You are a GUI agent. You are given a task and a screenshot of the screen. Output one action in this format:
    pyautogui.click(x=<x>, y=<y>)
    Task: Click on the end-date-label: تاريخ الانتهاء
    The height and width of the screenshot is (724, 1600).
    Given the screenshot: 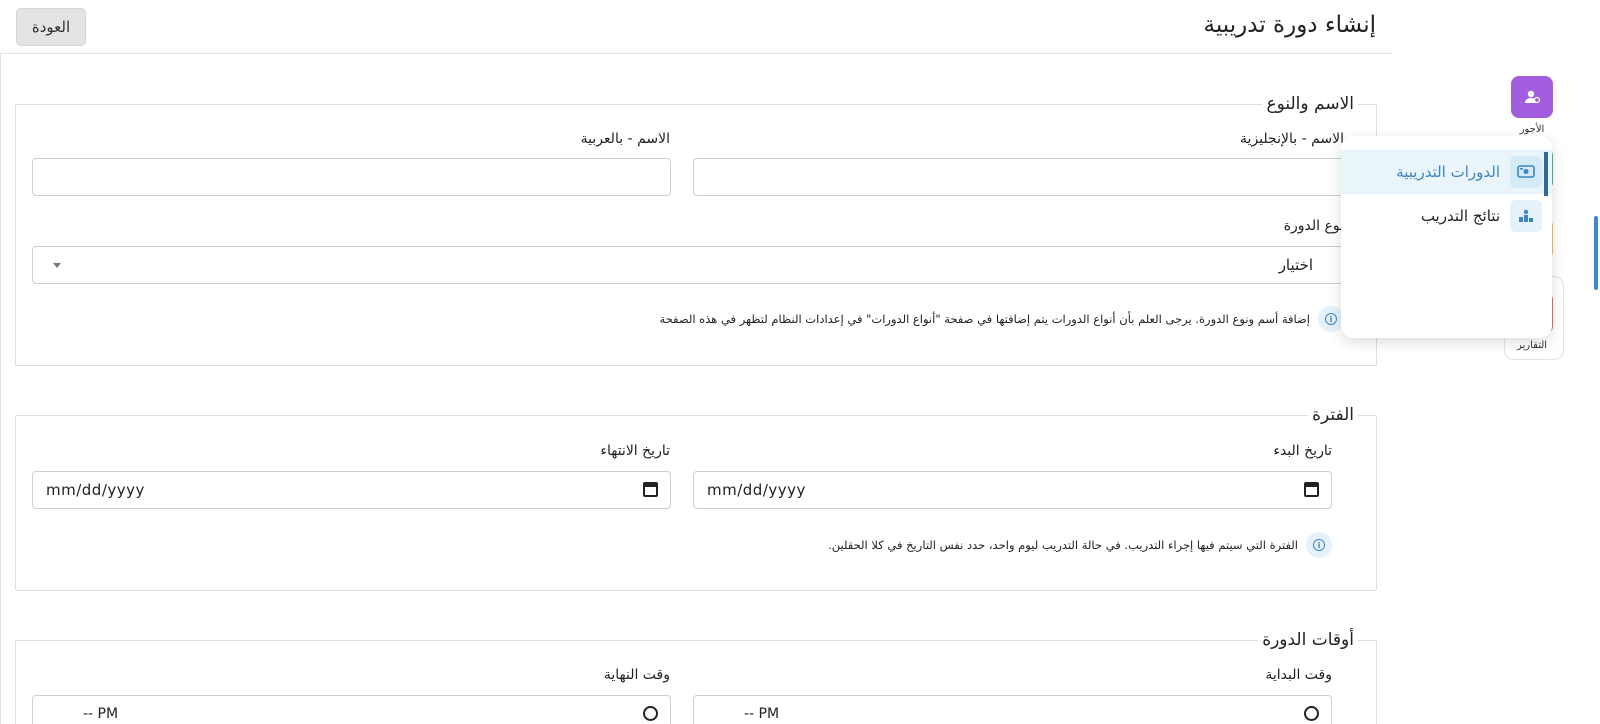 What is the action you would take?
    pyautogui.click(x=635, y=451)
    